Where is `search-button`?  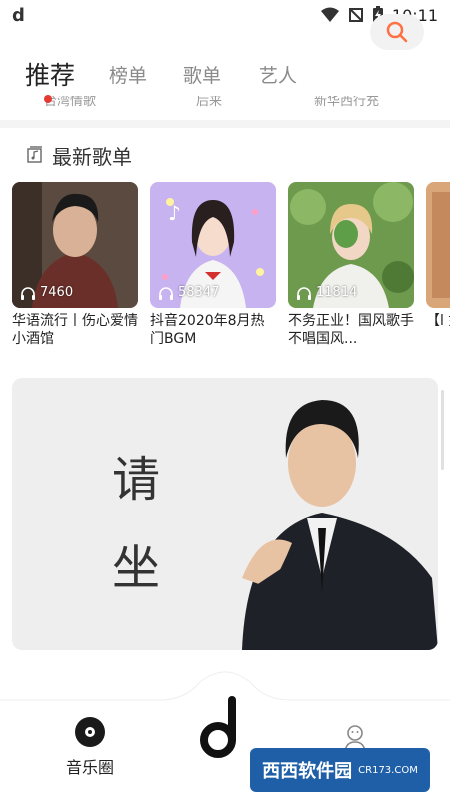
search-button is located at coordinates (397, 32).